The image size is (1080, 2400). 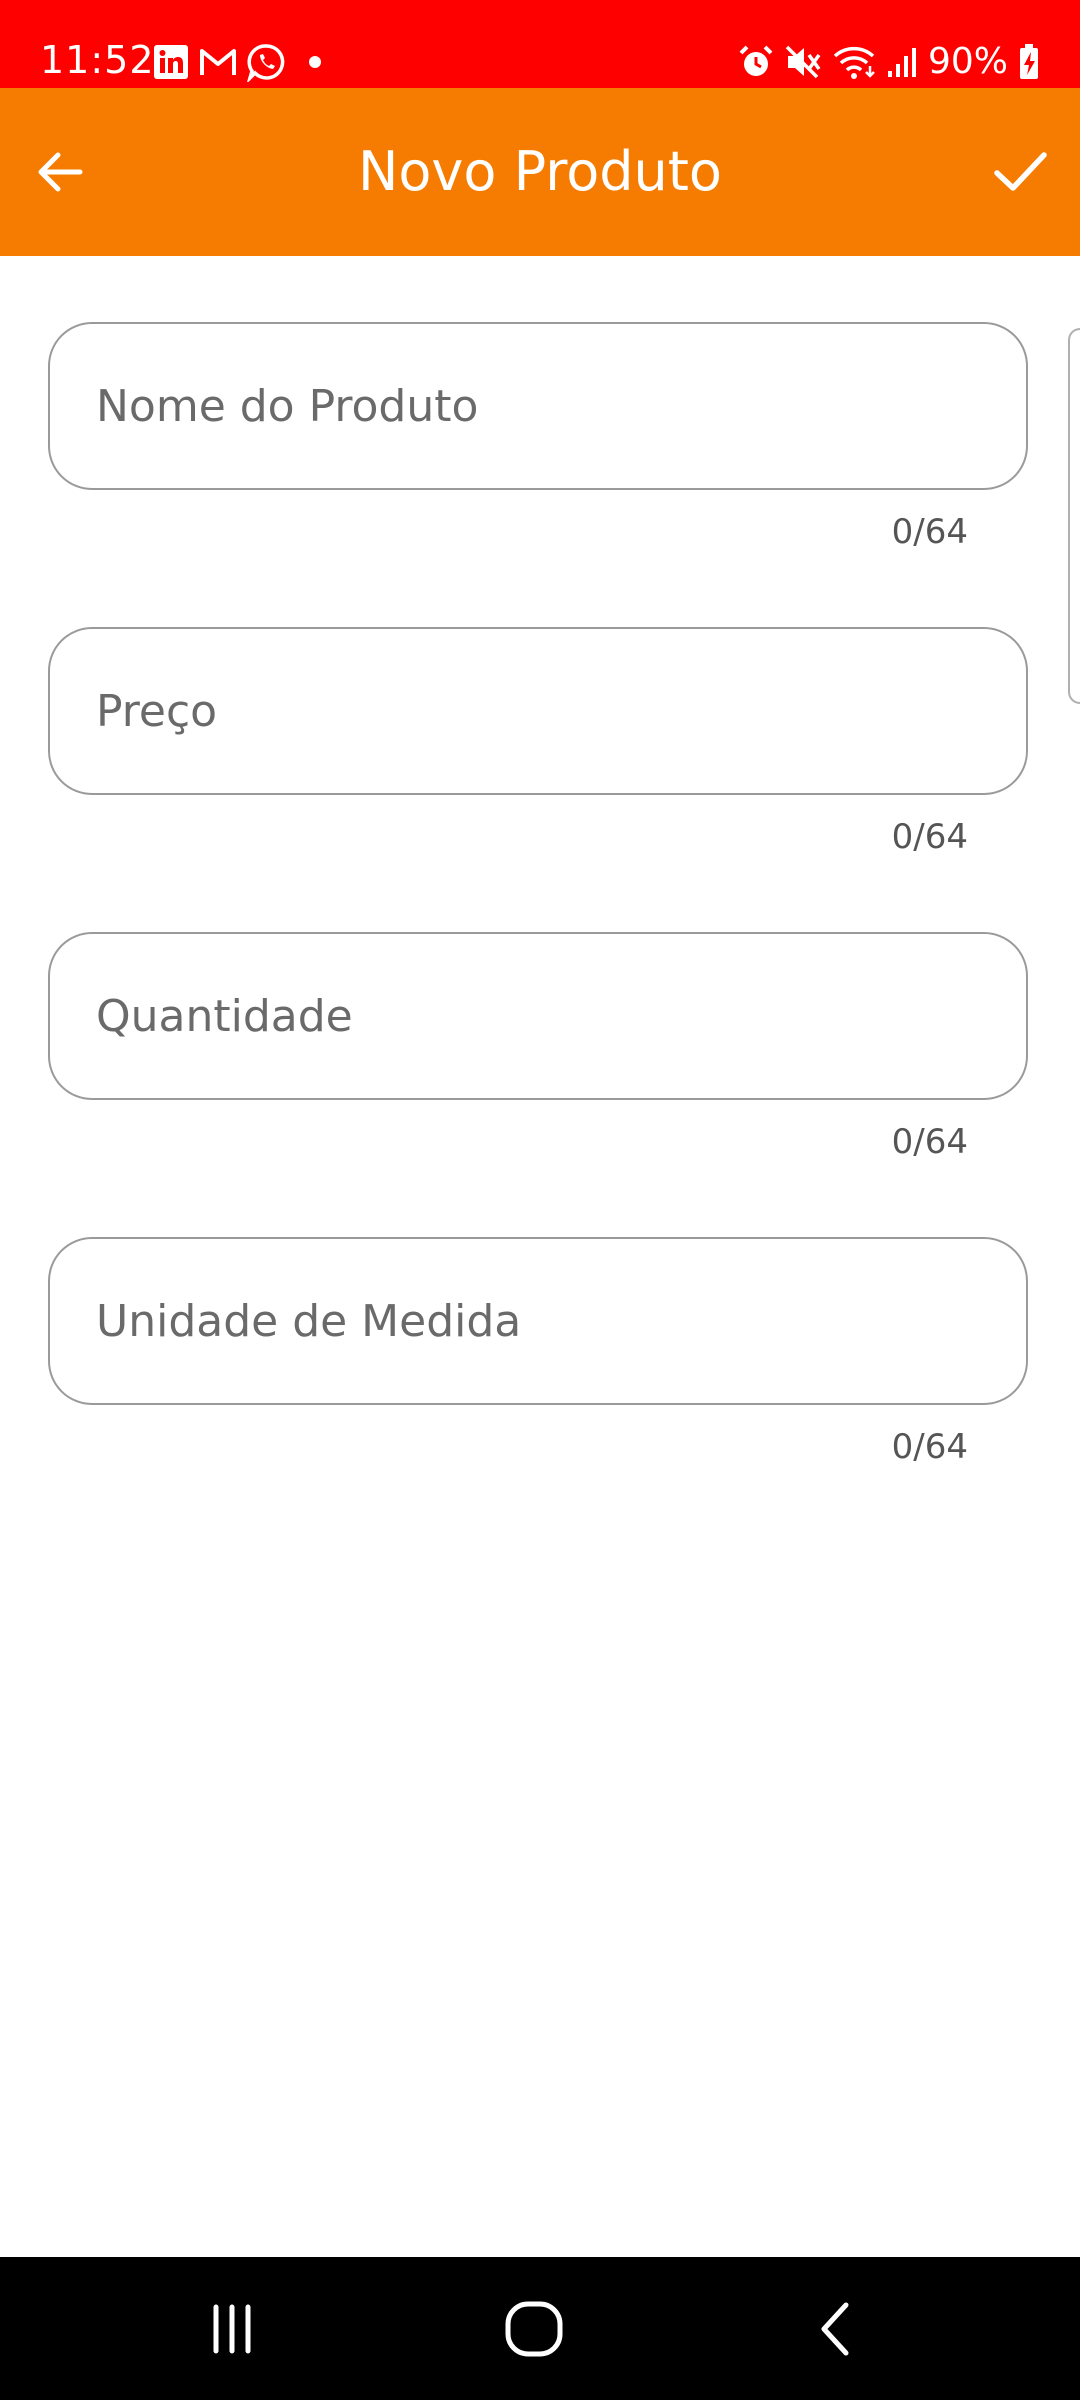 I want to click on field-quantity: 0/64, so click(x=540, y=1047).